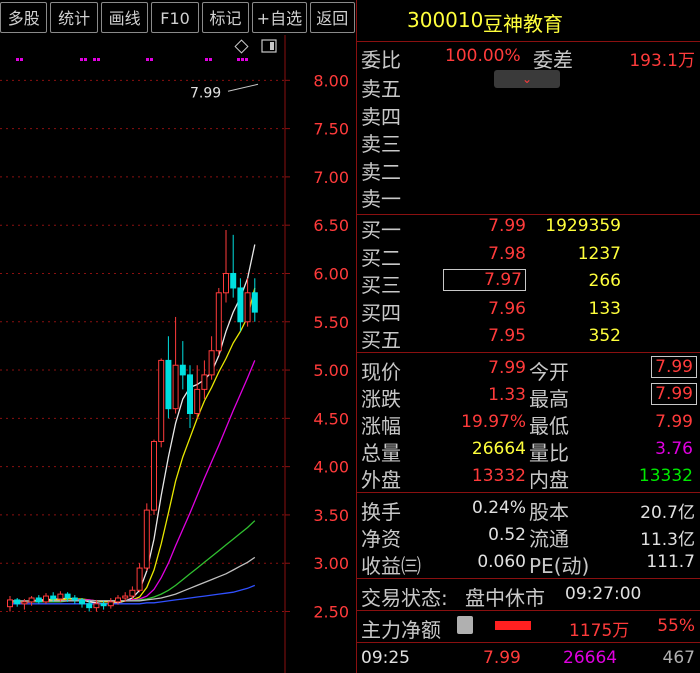  I want to click on zuigao-label: 最高, so click(549, 399).